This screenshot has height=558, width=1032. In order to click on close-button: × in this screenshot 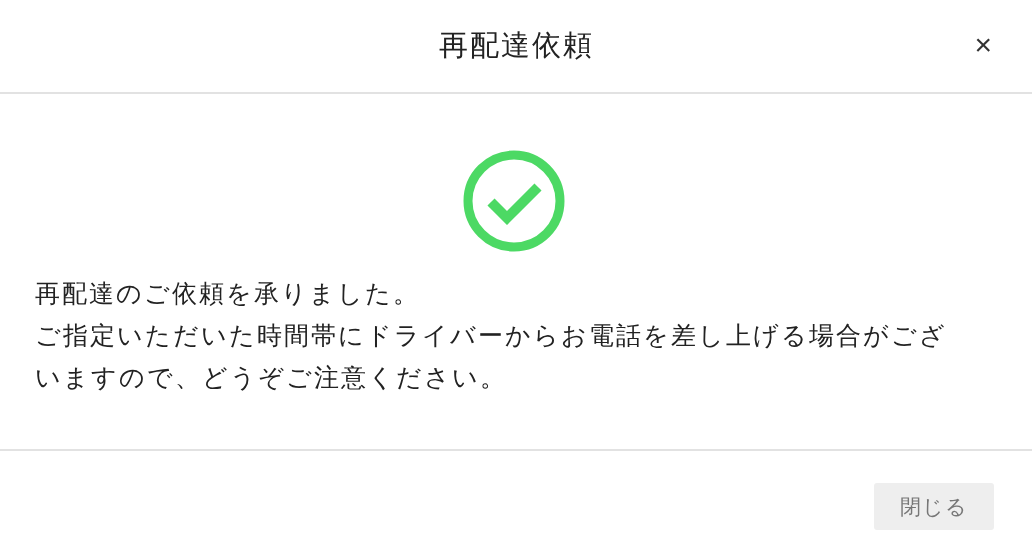, I will do `click(983, 45)`.